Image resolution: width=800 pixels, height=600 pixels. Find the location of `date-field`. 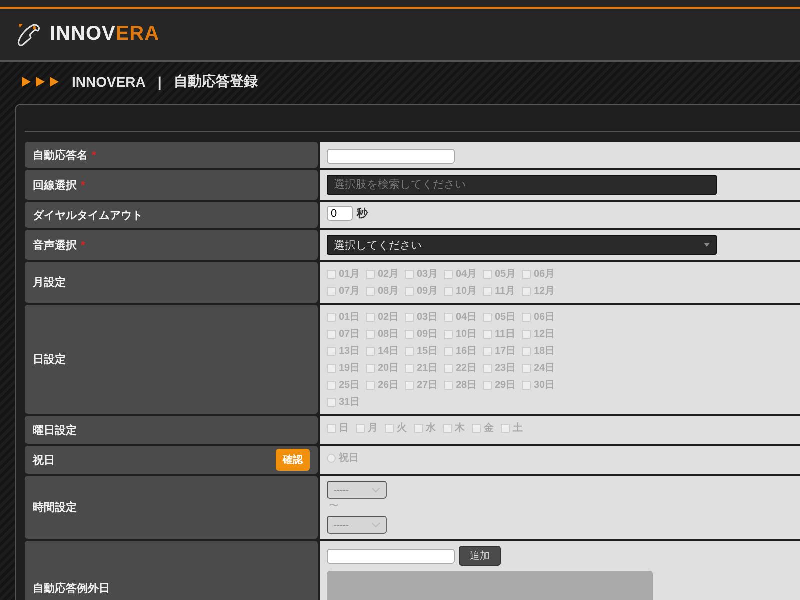

date-field is located at coordinates (391, 556).